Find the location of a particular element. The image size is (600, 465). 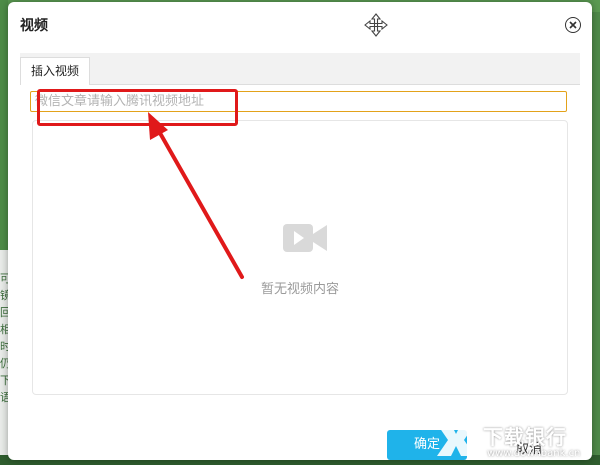

watermark: 下载银行 www.downbank.cn is located at coordinates (514, 440).